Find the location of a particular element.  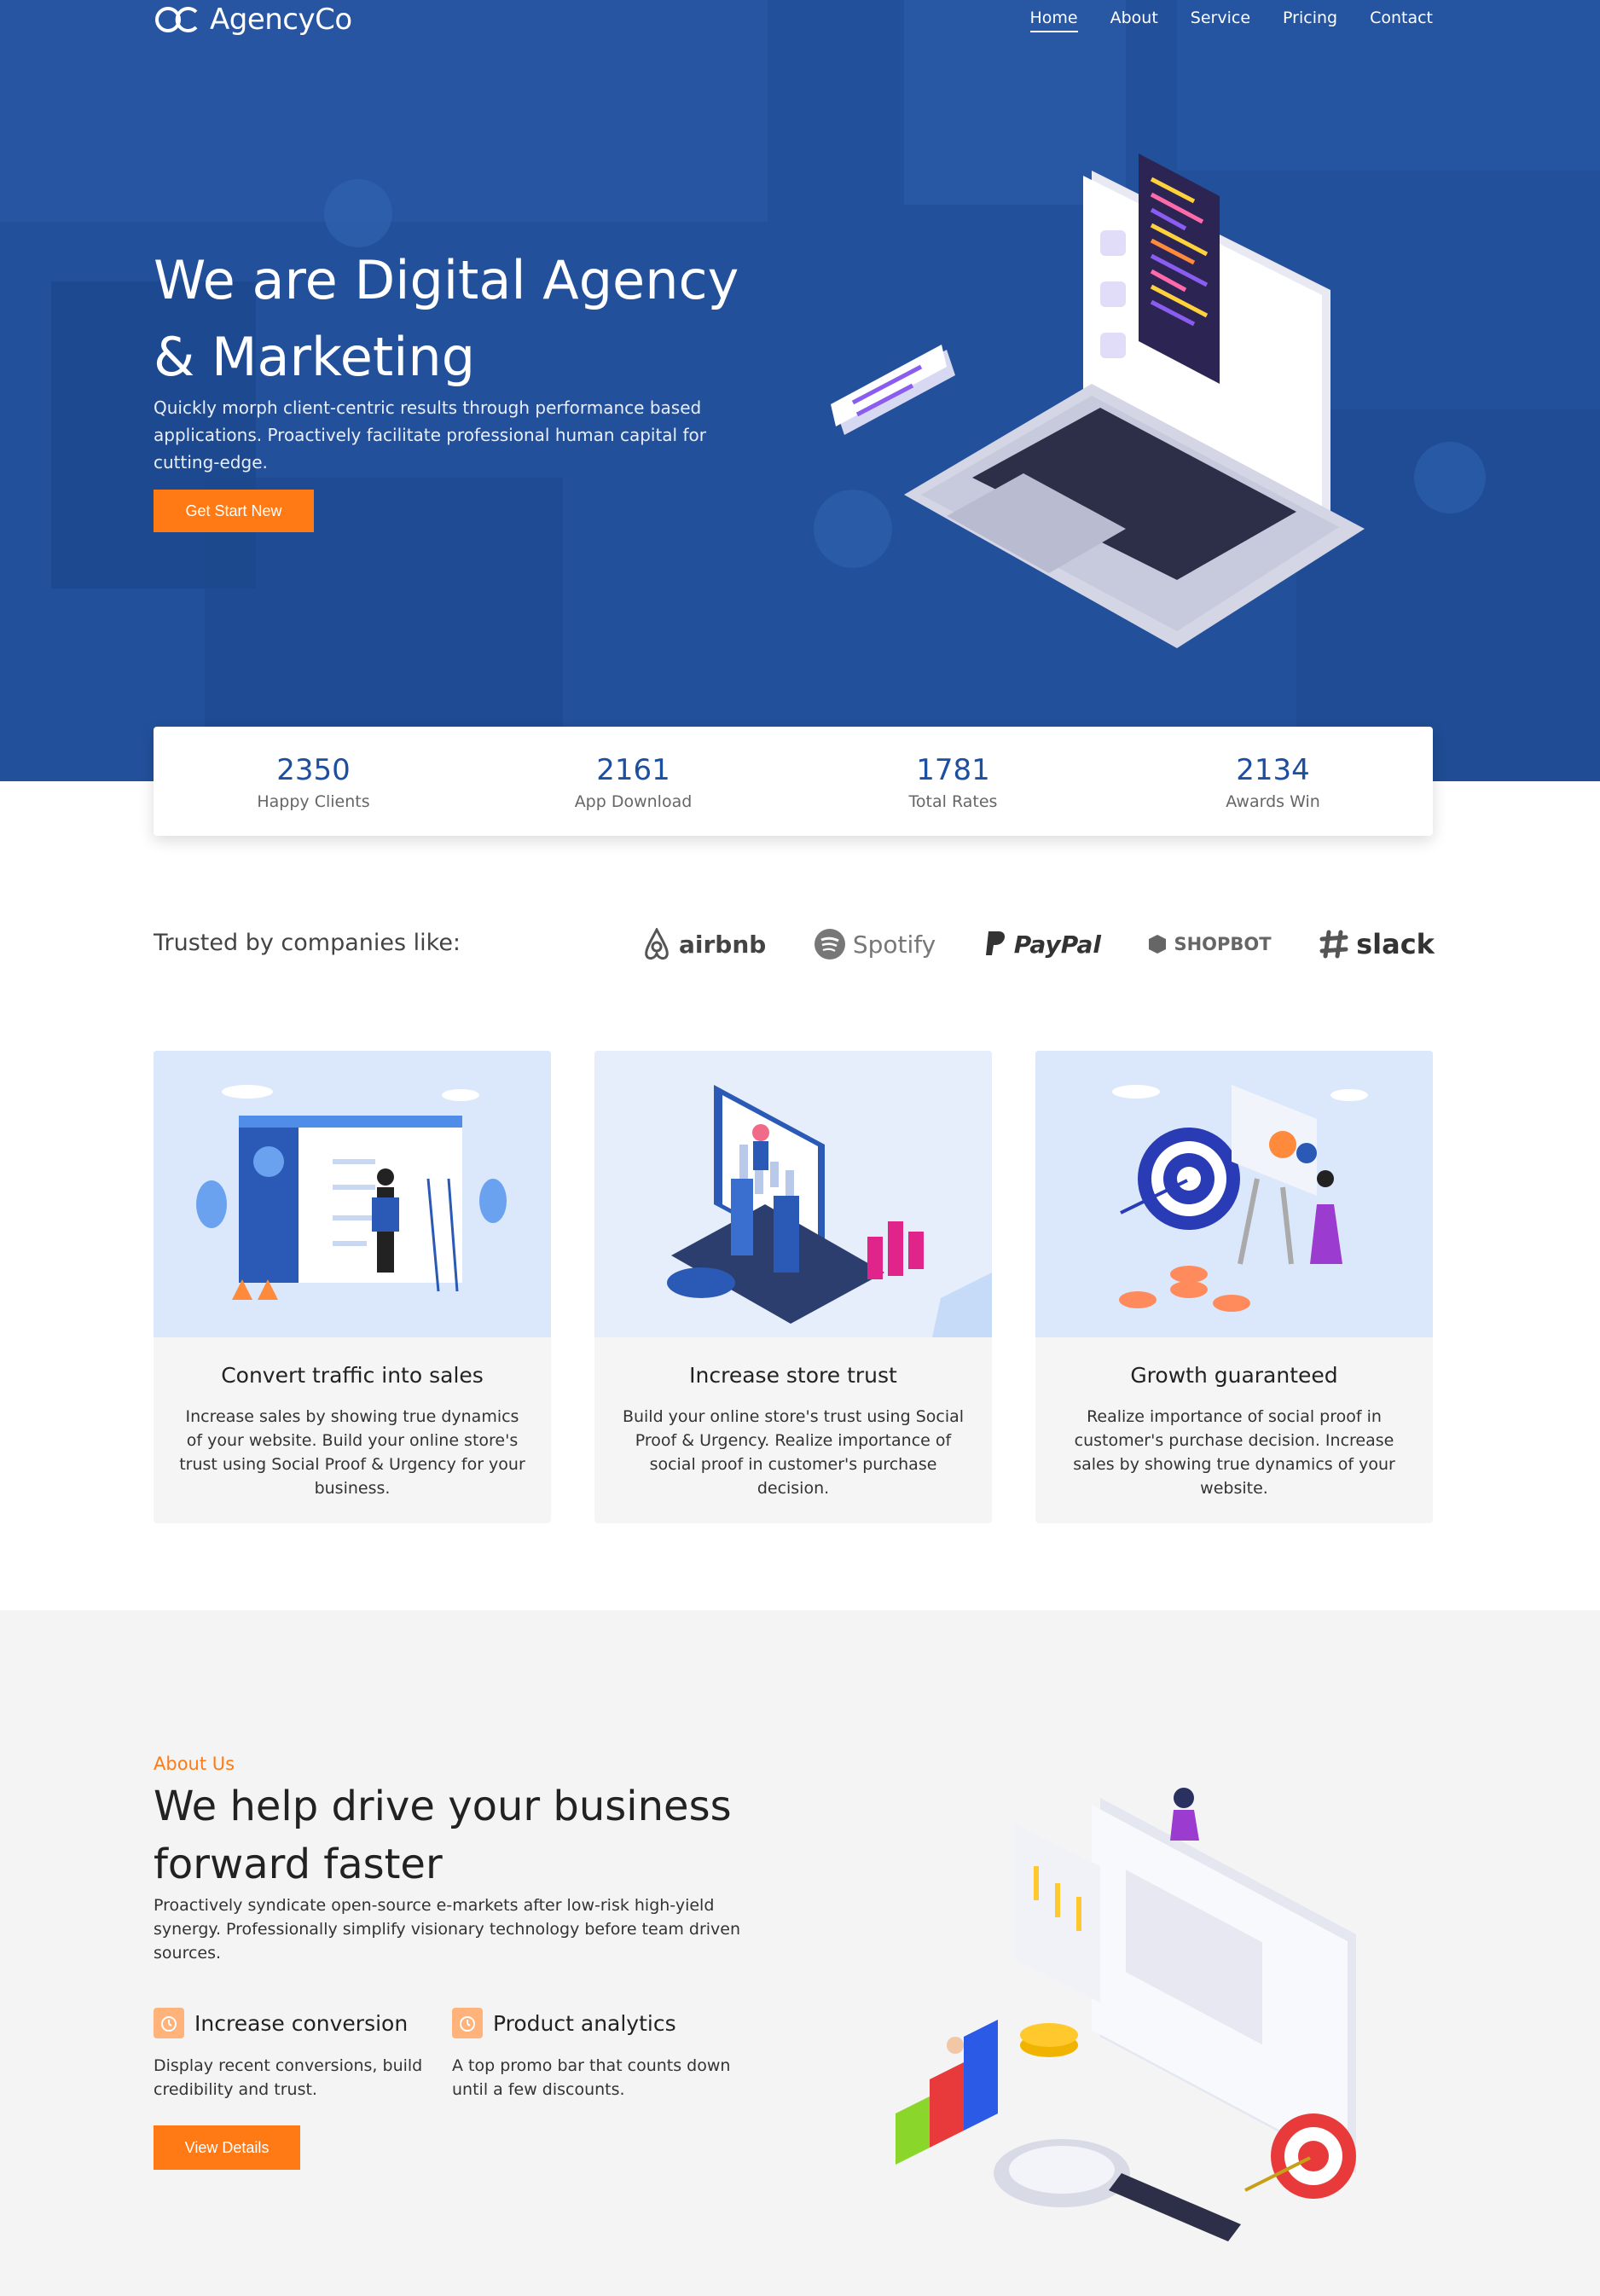

brand-name: AgencyCo is located at coordinates (281, 20).